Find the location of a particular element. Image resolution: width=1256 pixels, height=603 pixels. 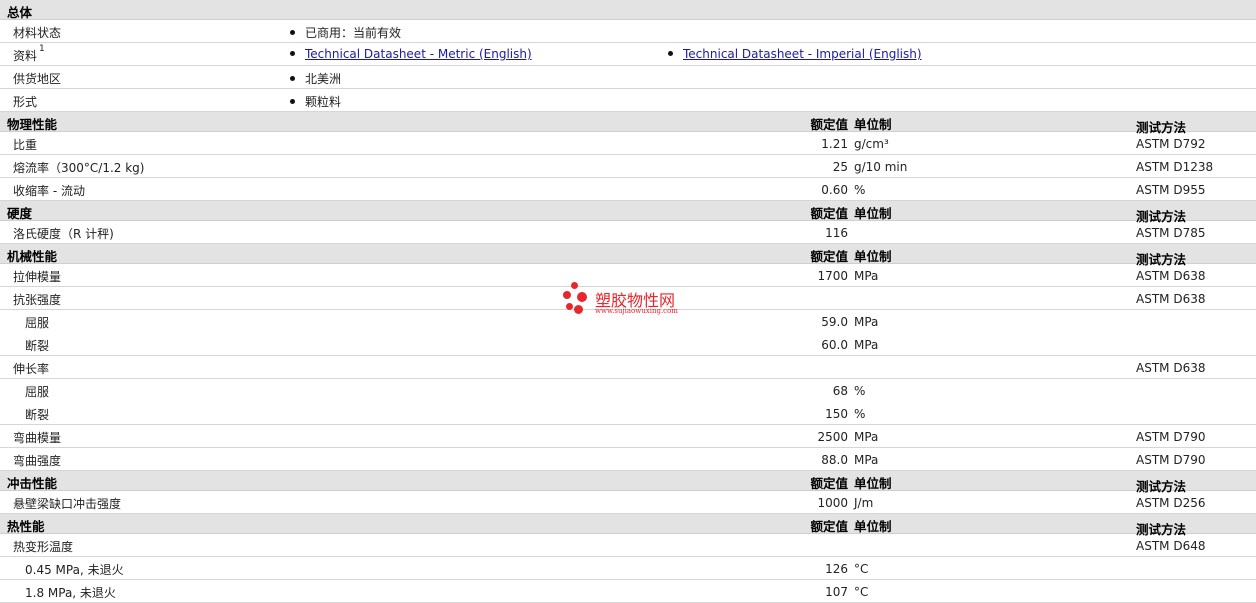

property-label: 熔流率（300°C/1.2 kg) is located at coordinates (79, 168).